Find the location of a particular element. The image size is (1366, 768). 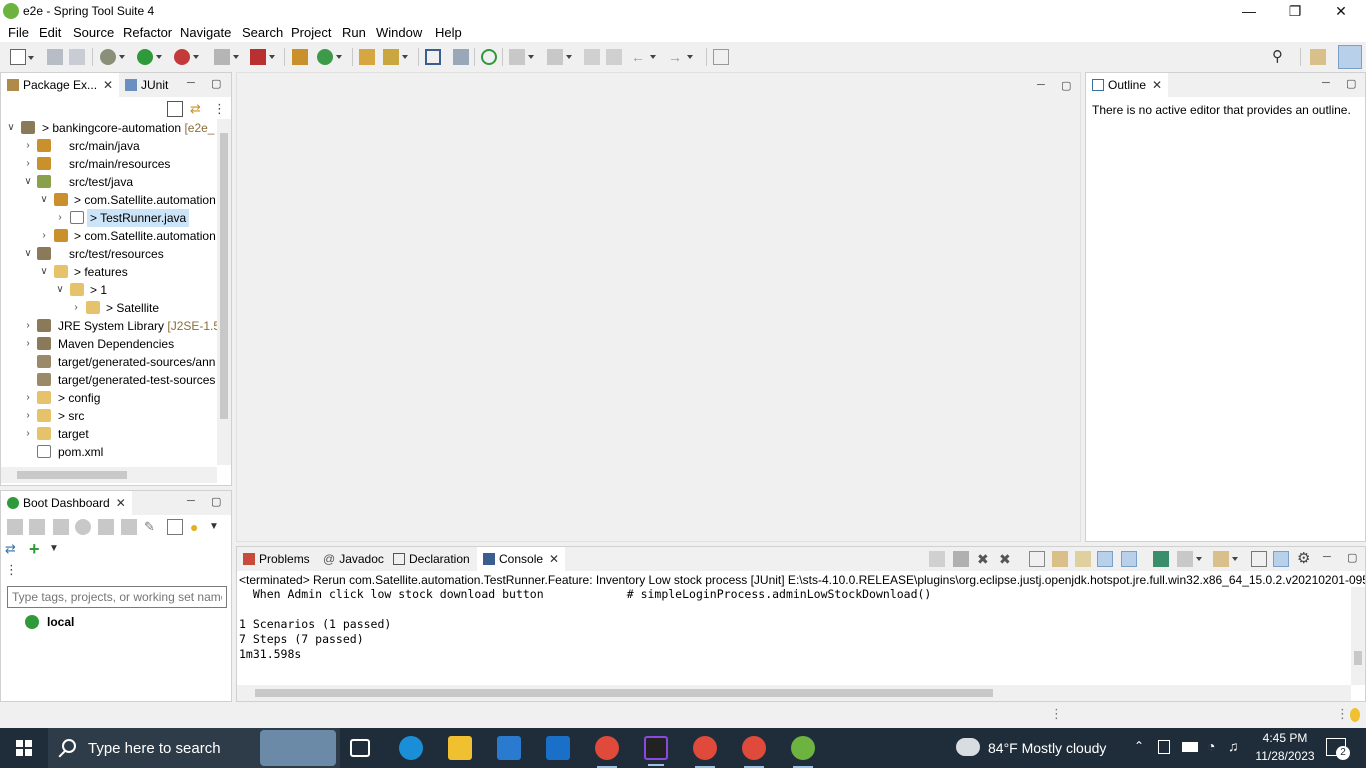

forward-icon: → is located at coordinates (680, 57).